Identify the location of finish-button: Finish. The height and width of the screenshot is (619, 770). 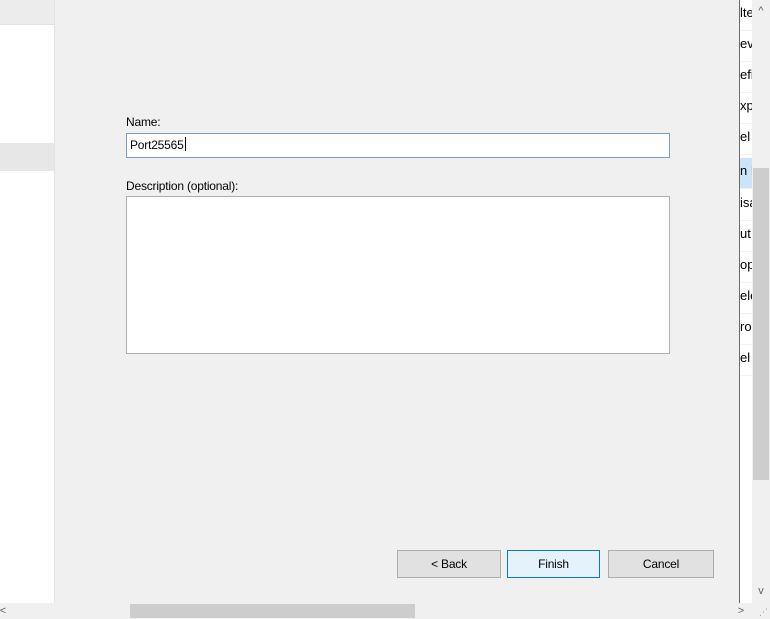
(553, 564).